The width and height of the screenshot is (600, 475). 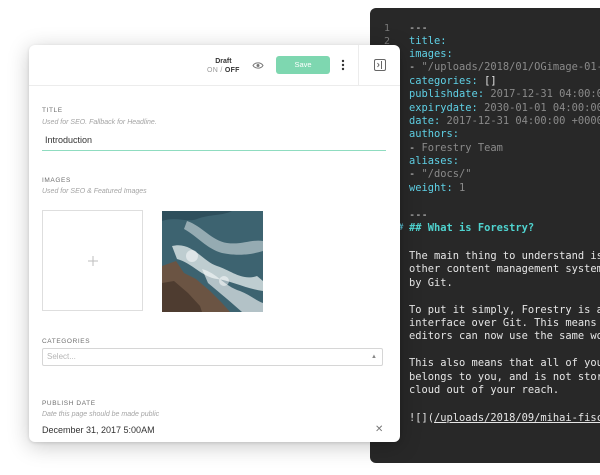 I want to click on panel-toolbar: Draft ON / OFF Save, so click(x=214, y=65).